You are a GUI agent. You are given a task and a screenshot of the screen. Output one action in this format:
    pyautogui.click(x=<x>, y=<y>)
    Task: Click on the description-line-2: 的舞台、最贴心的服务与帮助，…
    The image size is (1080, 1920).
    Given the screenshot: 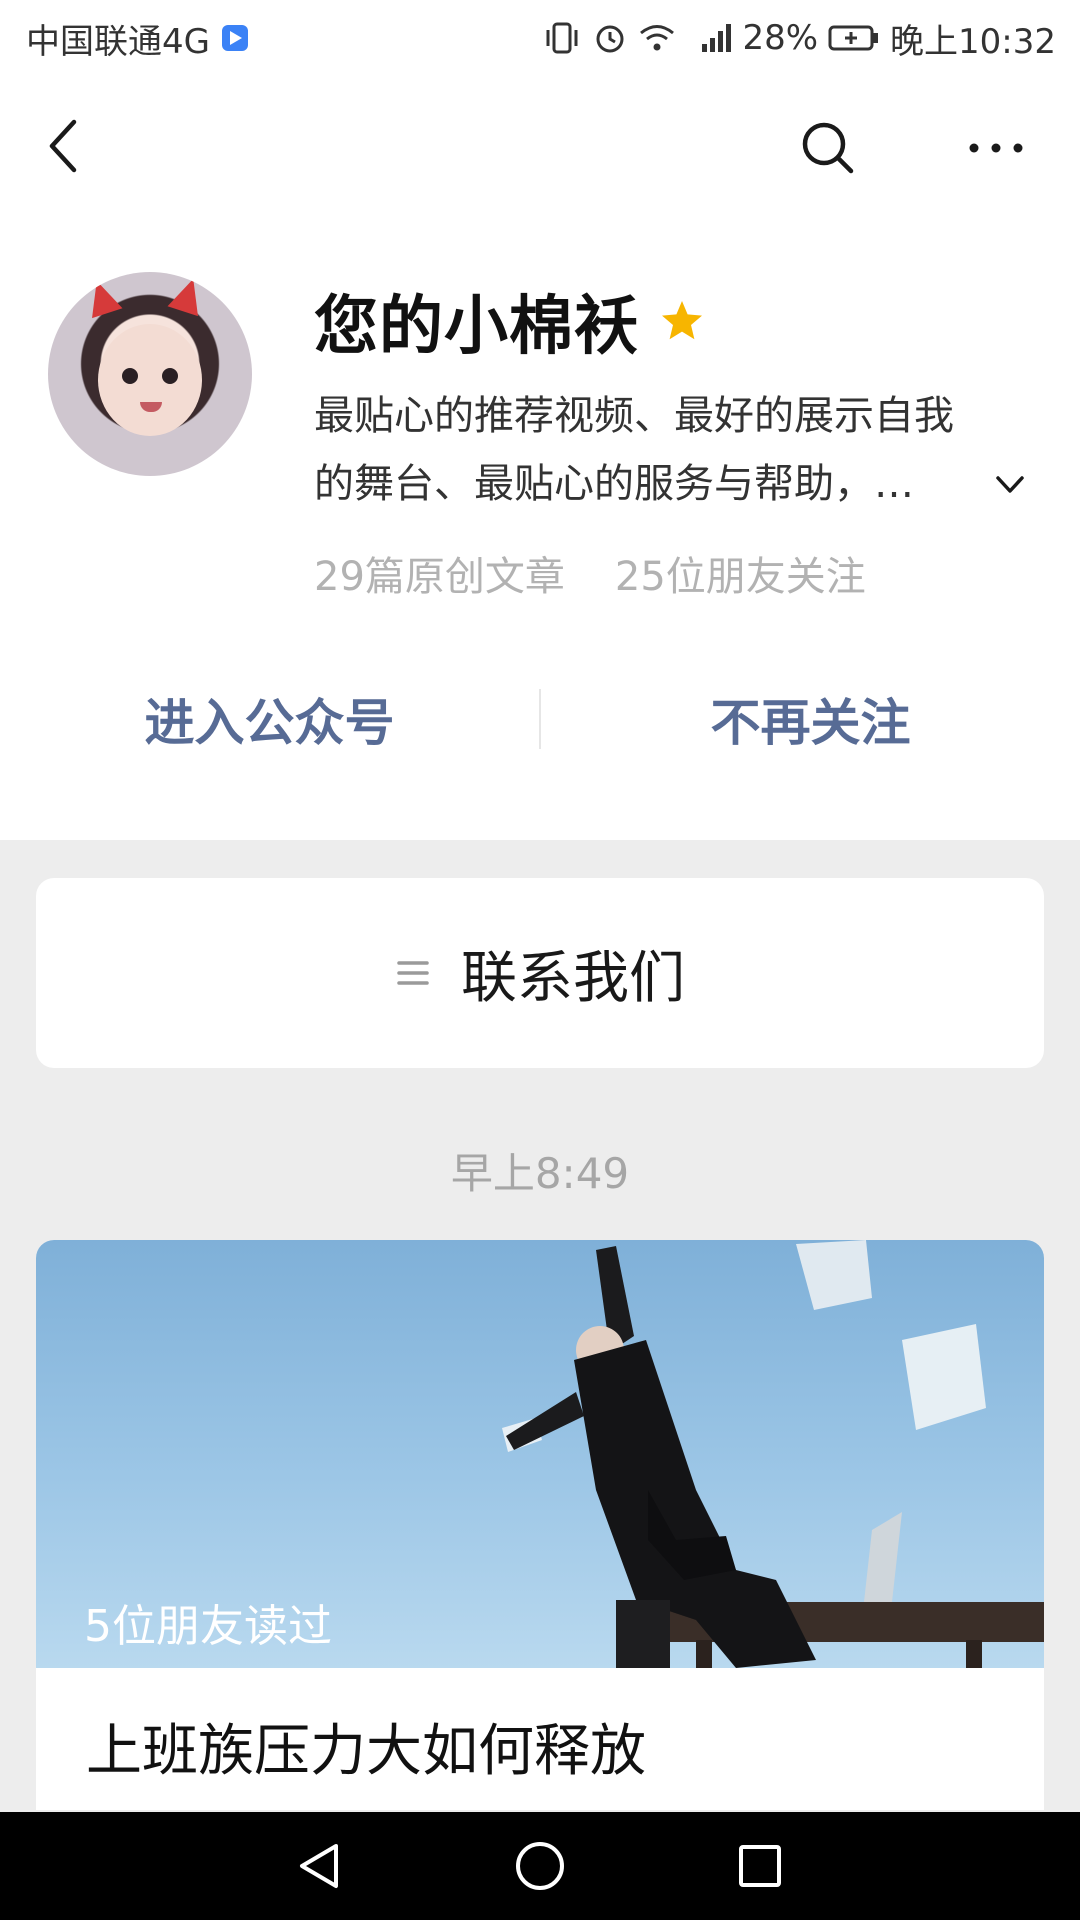 What is the action you would take?
    pyautogui.click(x=614, y=484)
    